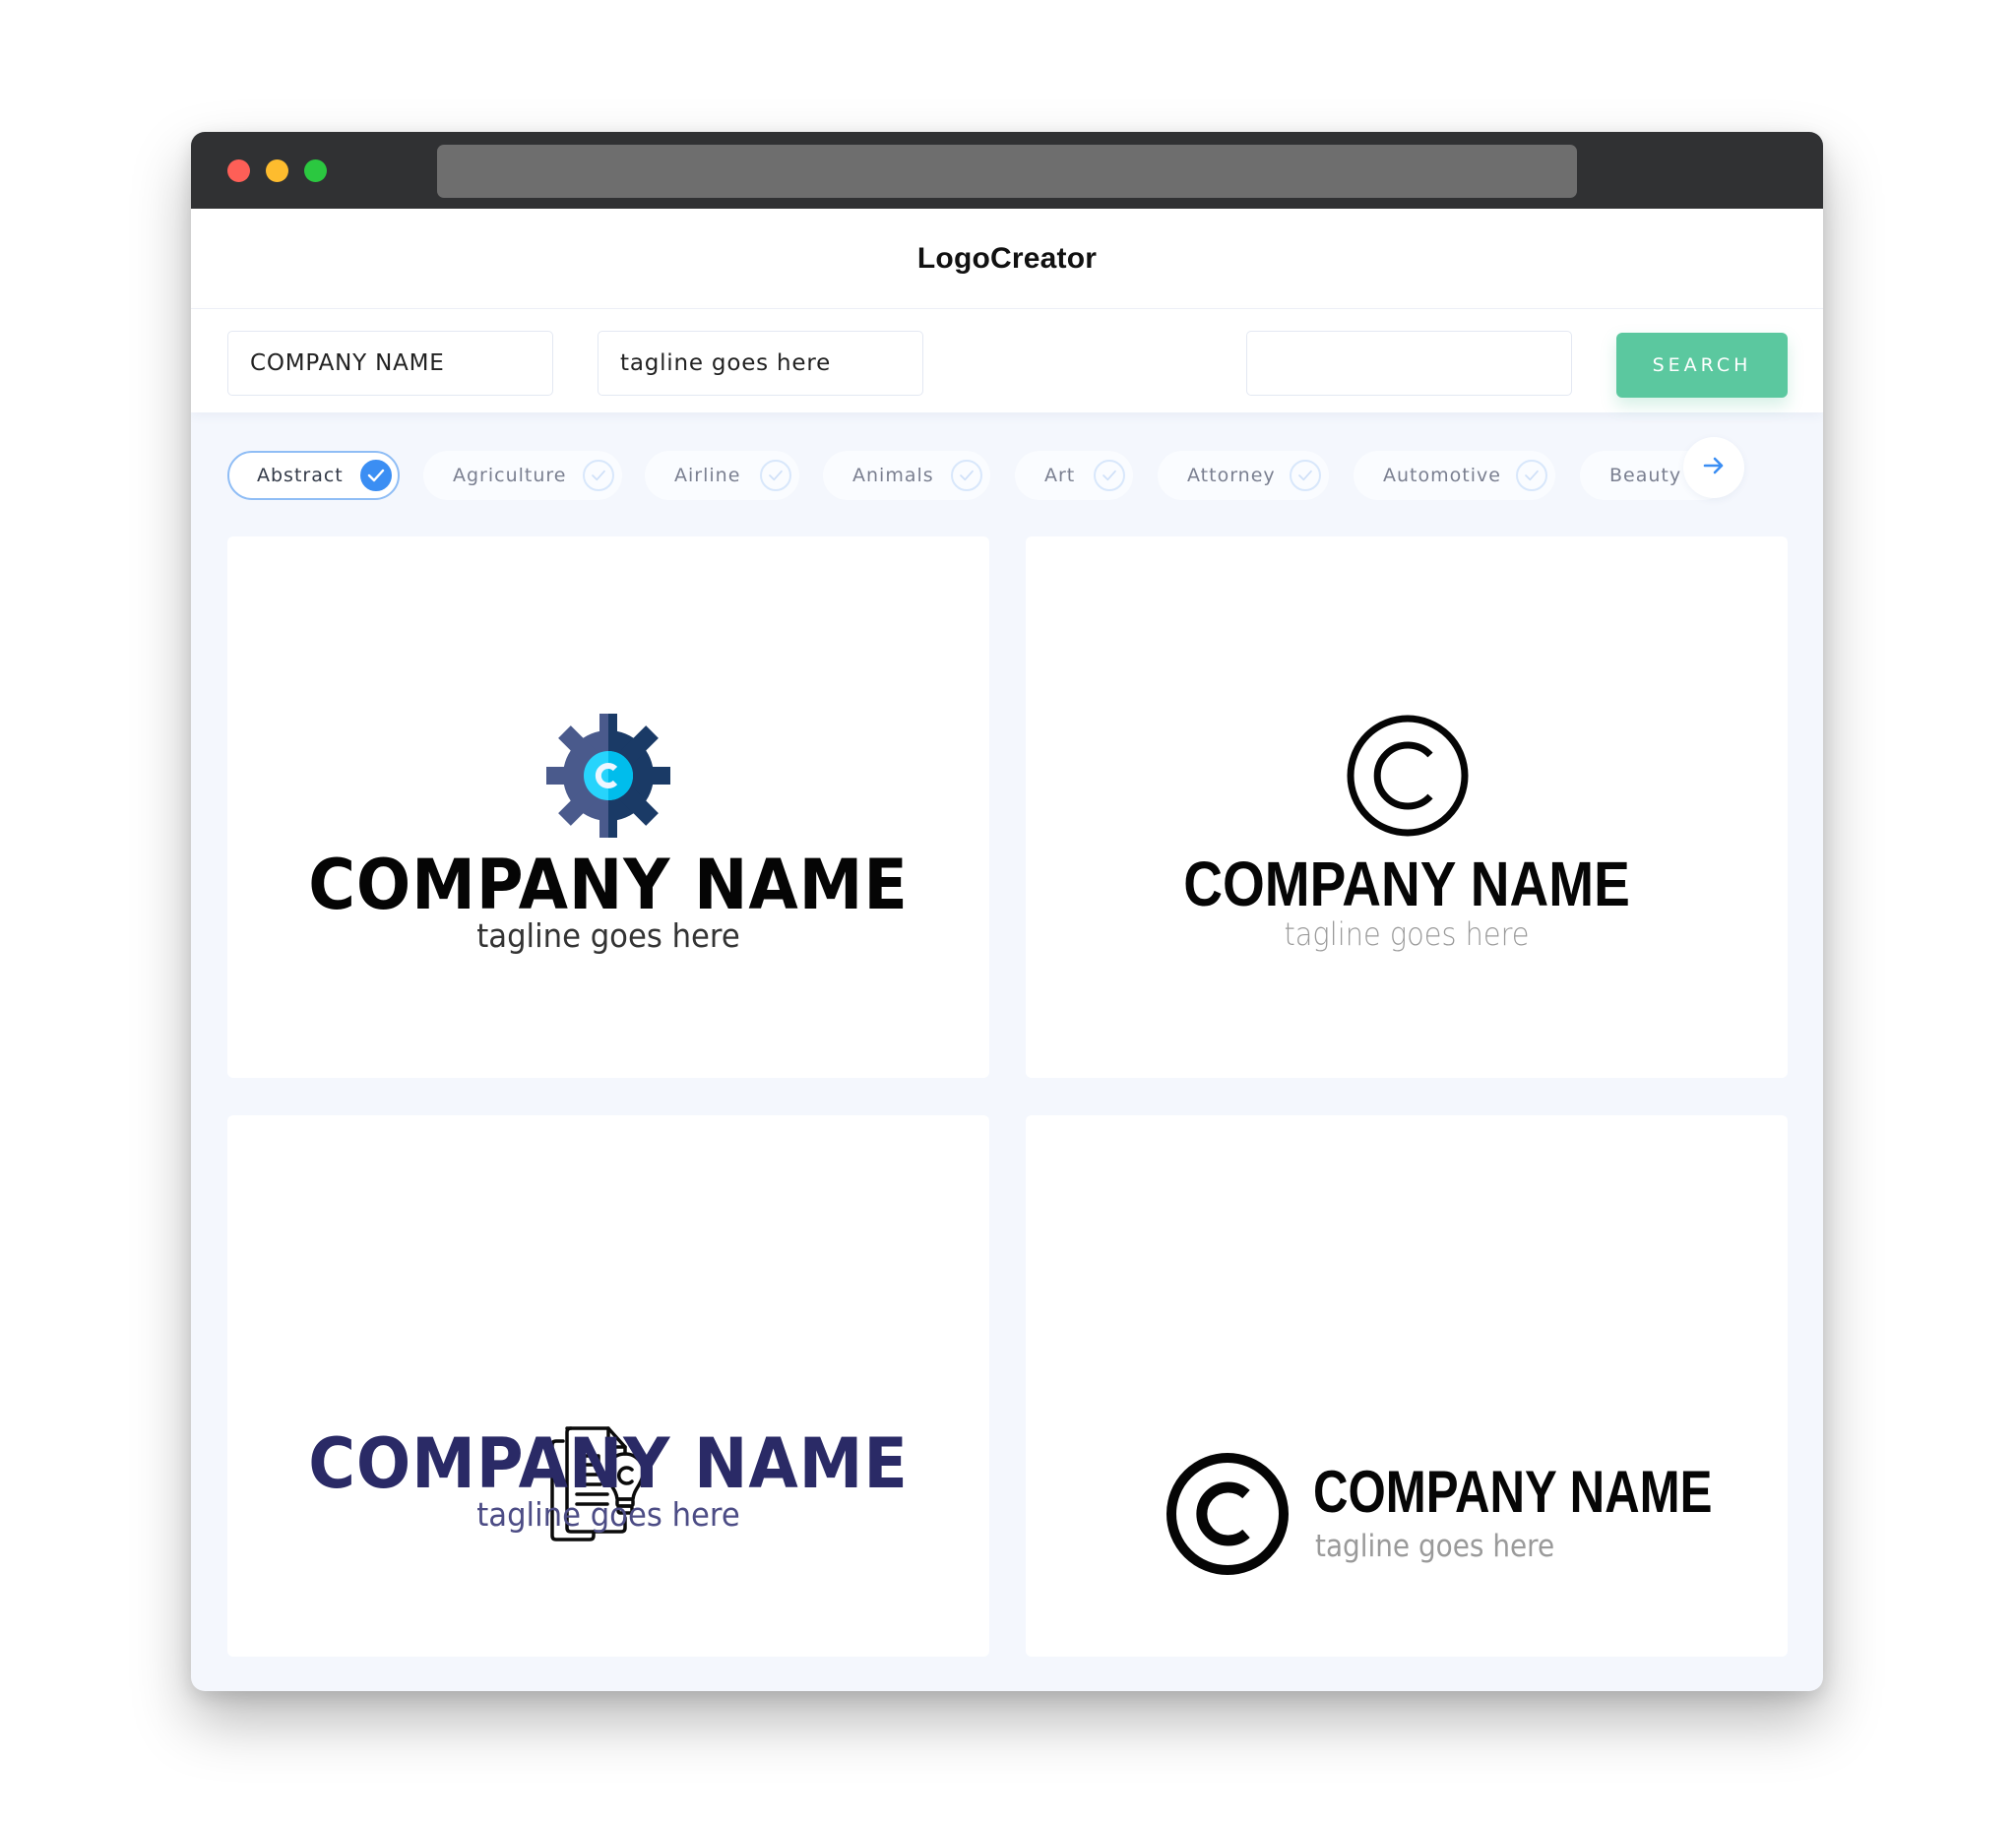  What do you see at coordinates (238, 170) in the screenshot?
I see `close-window-button` at bounding box center [238, 170].